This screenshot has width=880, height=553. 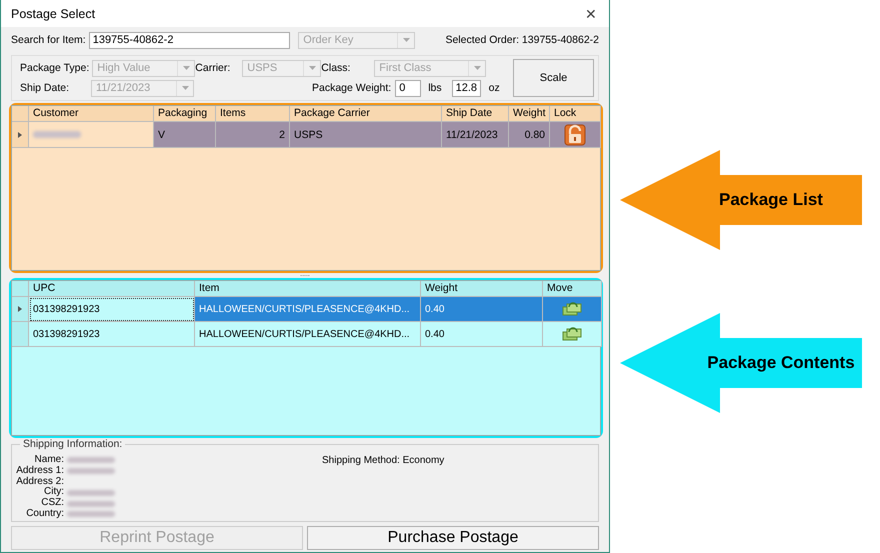 What do you see at coordinates (591, 14) in the screenshot?
I see `close-button: ✕` at bounding box center [591, 14].